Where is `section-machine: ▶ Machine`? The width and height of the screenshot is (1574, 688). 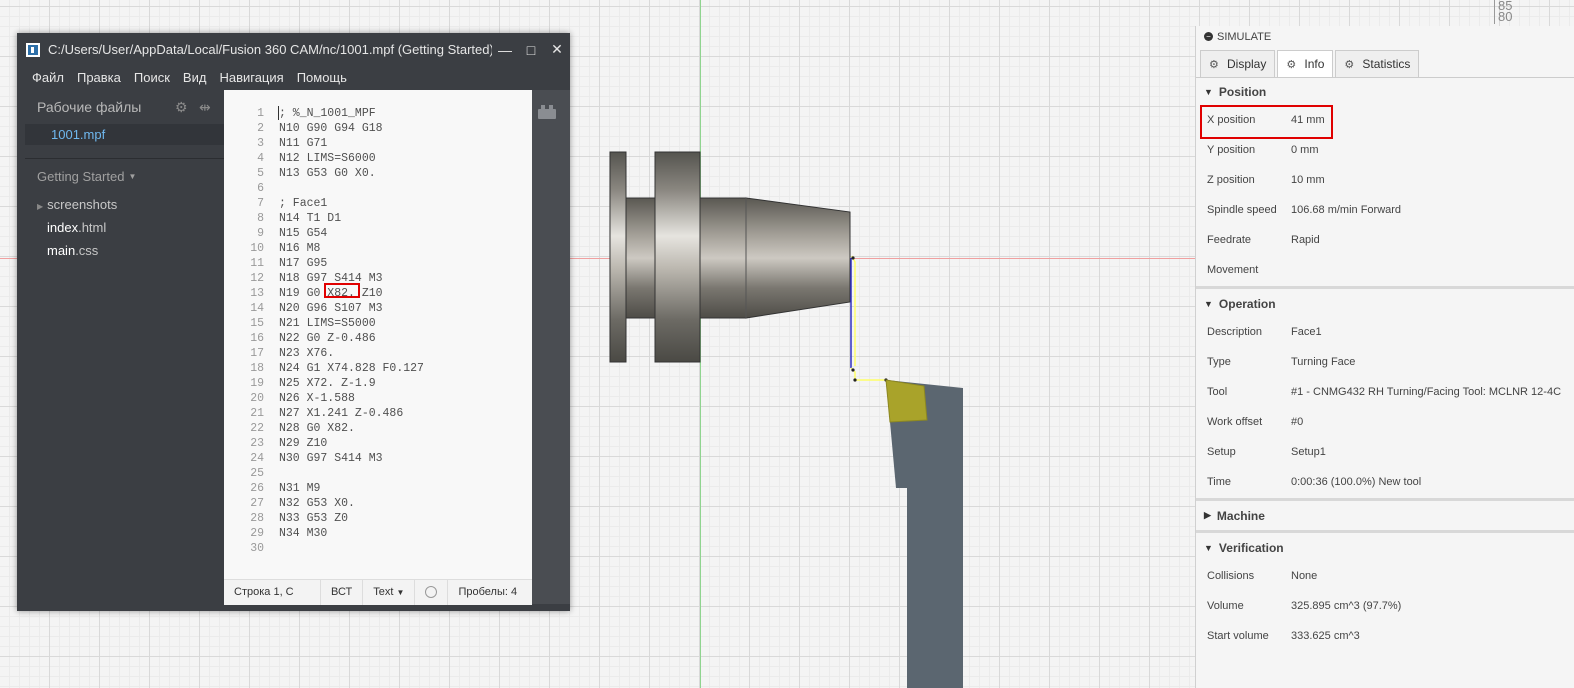
section-machine: ▶ Machine is located at coordinates (1385, 515).